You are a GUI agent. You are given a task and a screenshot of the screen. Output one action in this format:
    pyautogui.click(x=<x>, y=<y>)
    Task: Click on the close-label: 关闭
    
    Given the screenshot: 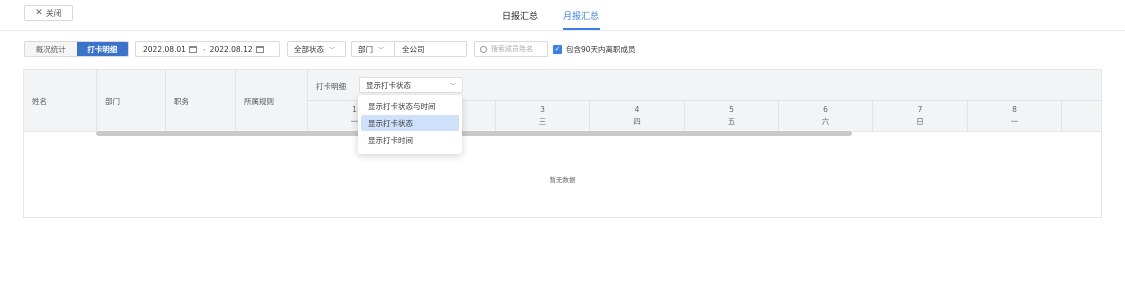 What is the action you would take?
    pyautogui.click(x=53, y=13)
    